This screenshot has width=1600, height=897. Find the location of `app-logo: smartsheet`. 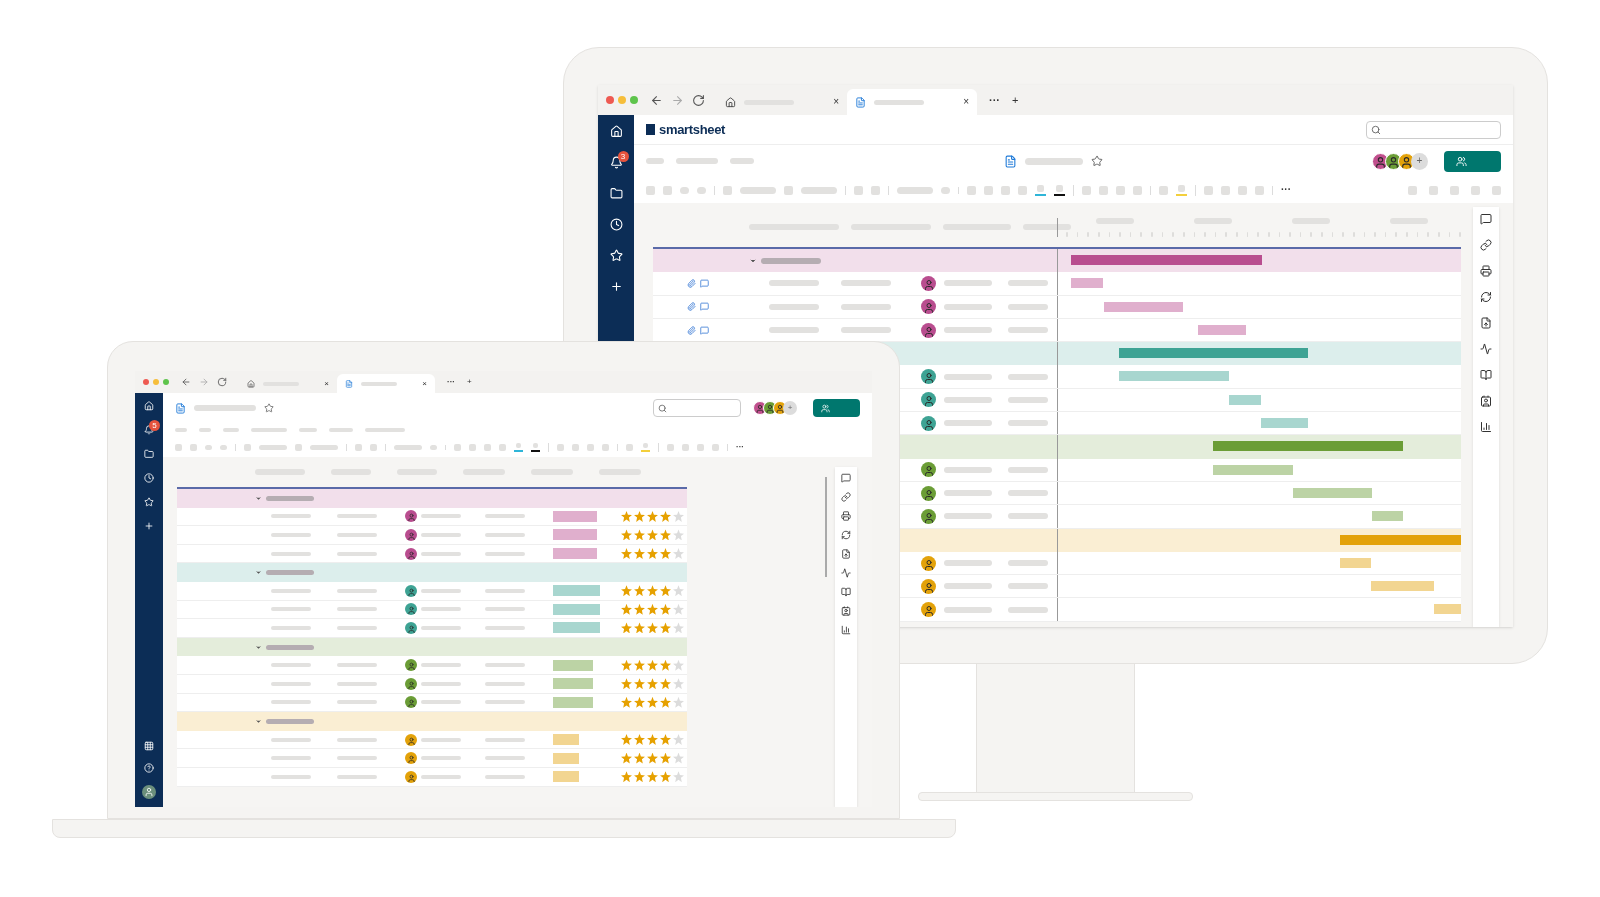

app-logo: smartsheet is located at coordinates (692, 129).